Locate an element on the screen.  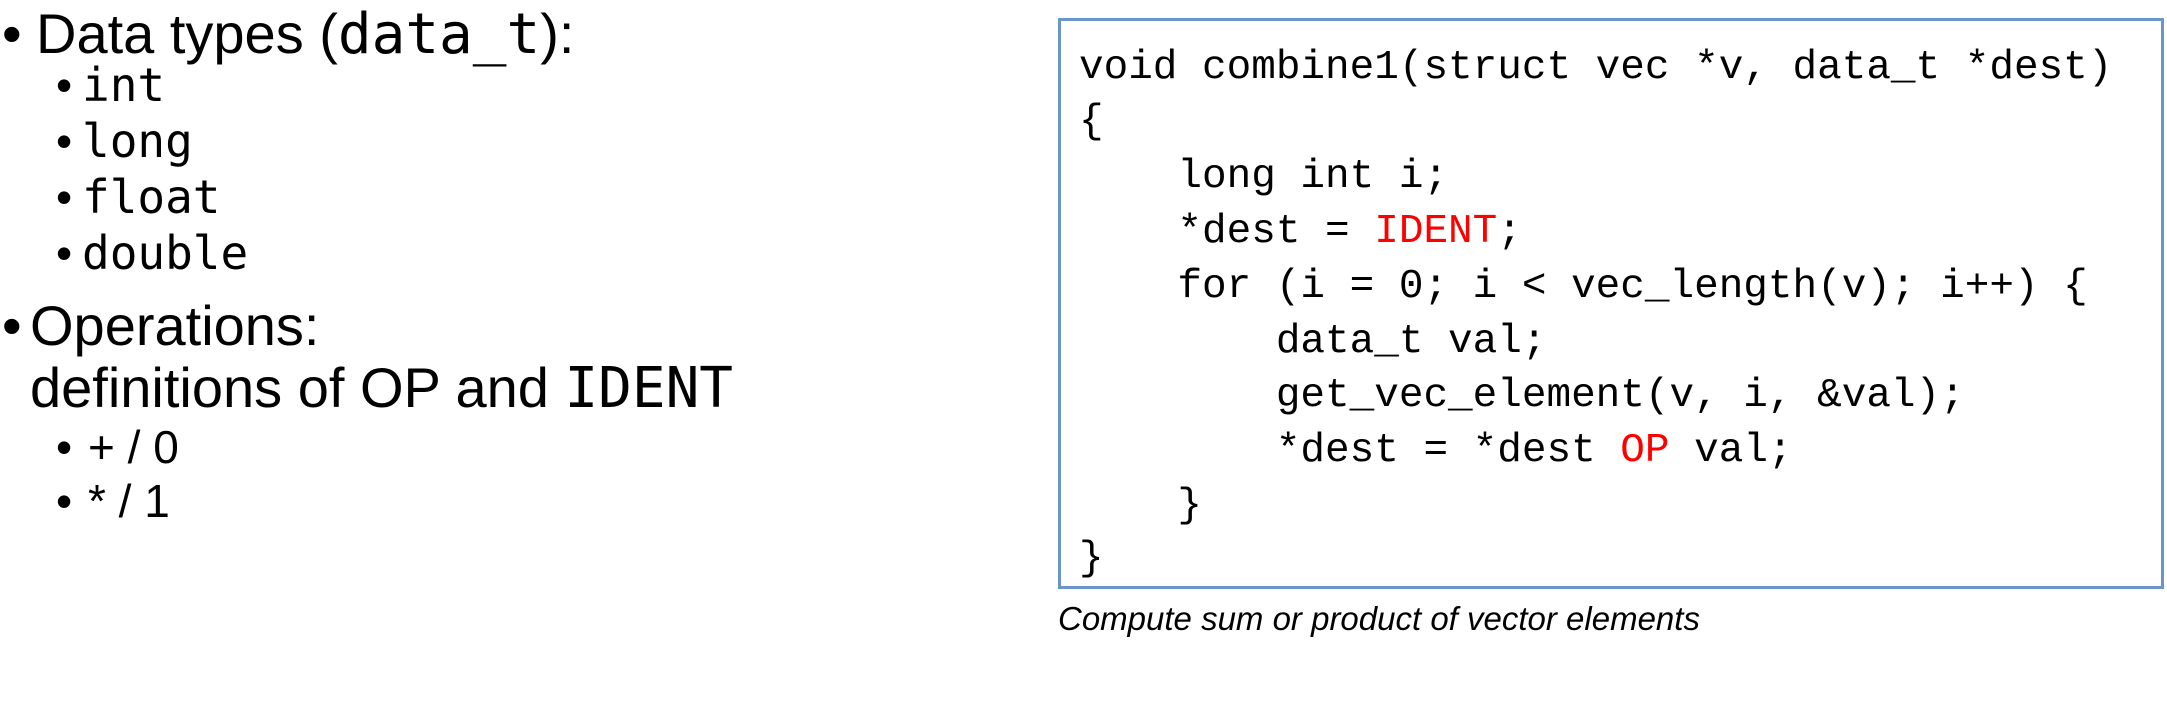
data-types-heading: Data types (data_t): is located at coordinates (305, 34).